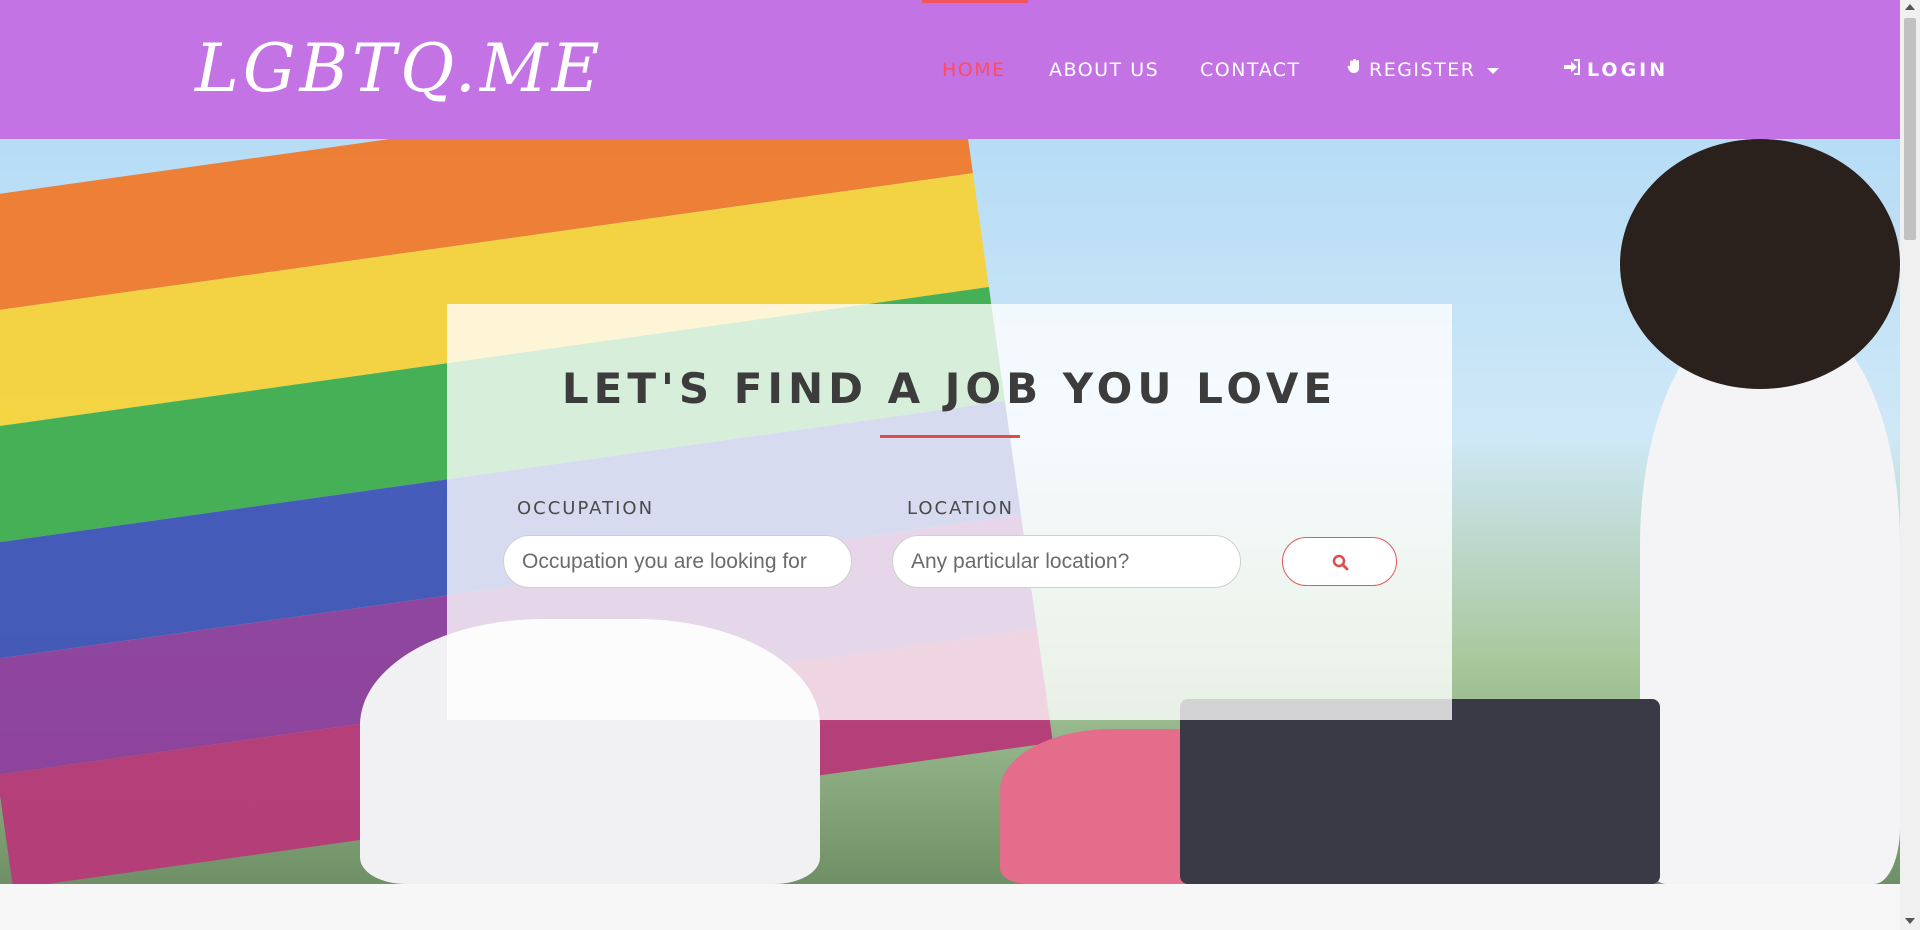 The width and height of the screenshot is (1920, 930). I want to click on search-icon, so click(1340, 562).